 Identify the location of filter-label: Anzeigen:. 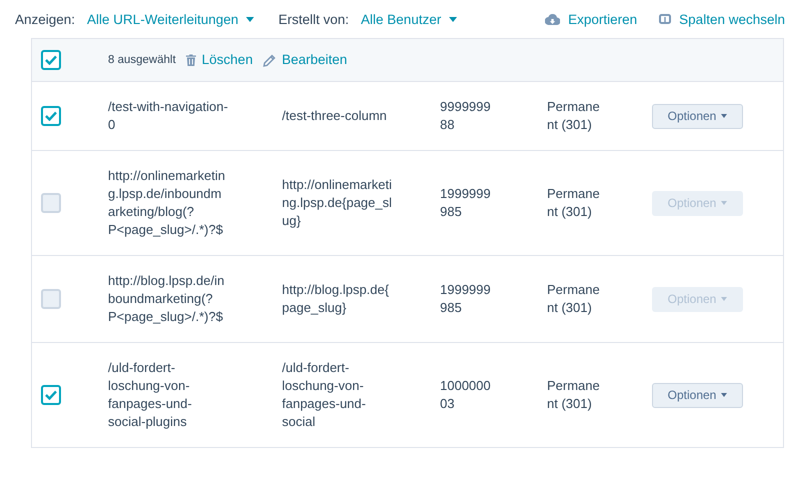
(45, 19).